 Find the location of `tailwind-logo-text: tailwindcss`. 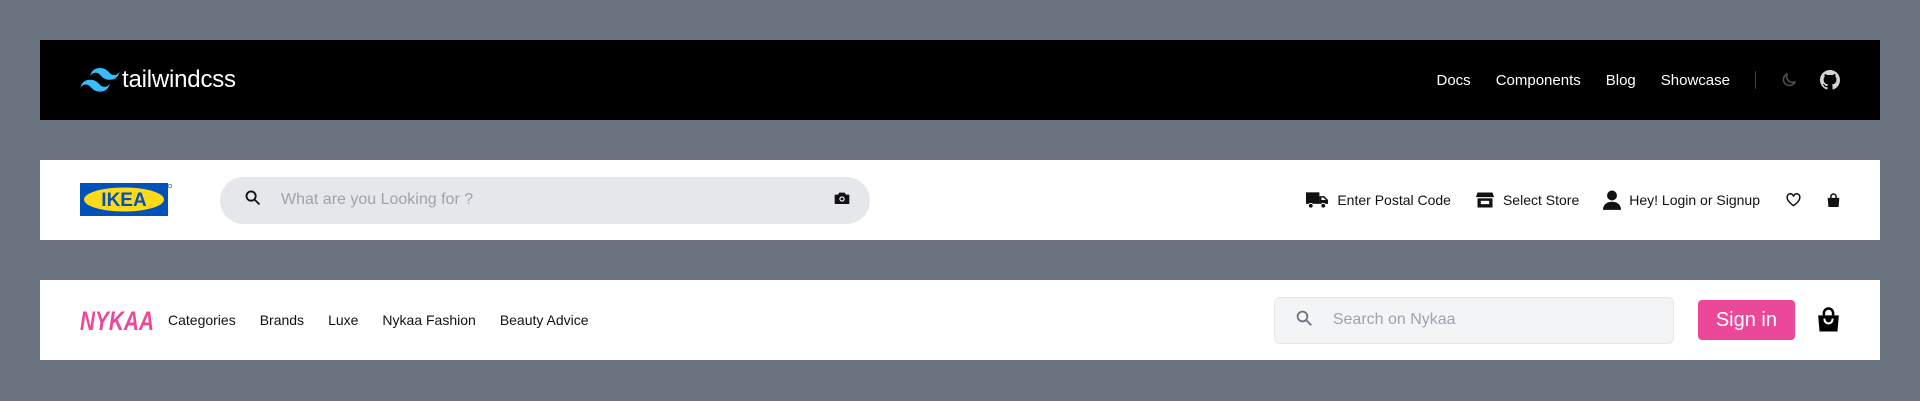

tailwind-logo-text: tailwindcss is located at coordinates (179, 79).